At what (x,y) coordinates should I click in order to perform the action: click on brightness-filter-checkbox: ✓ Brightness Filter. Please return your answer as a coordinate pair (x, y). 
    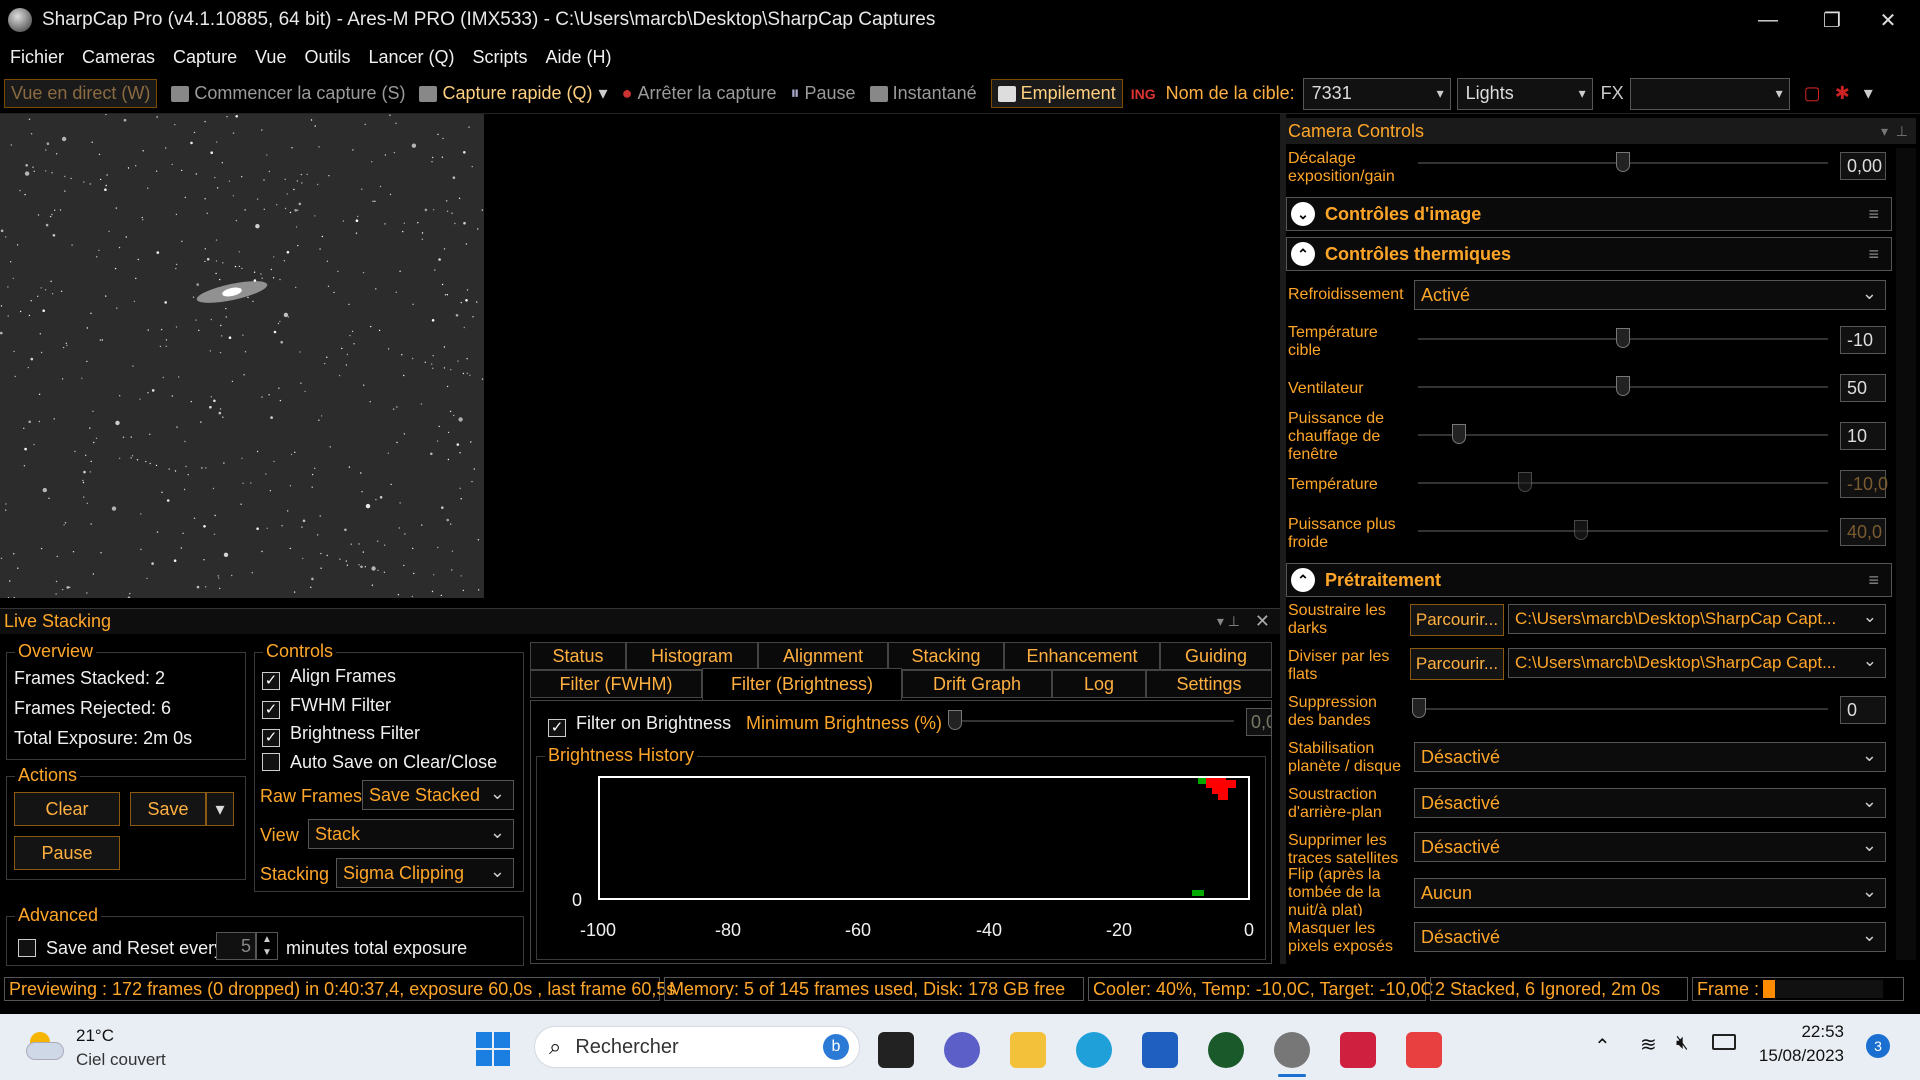
    Looking at the image, I should click on (341, 735).